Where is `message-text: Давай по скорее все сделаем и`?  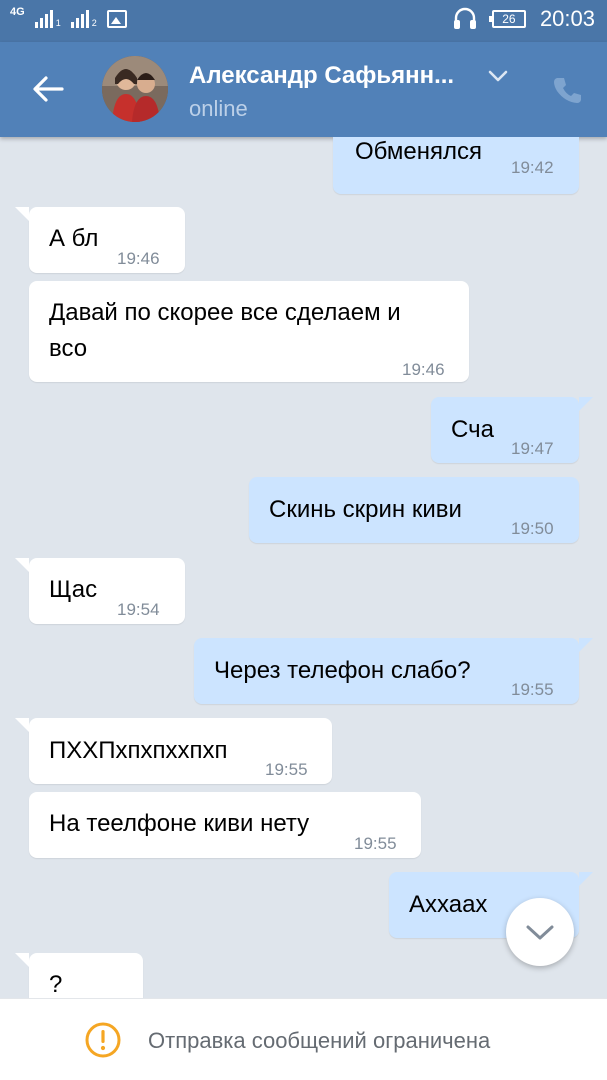 message-text: Давай по скорее все сделаем и is located at coordinates (225, 312).